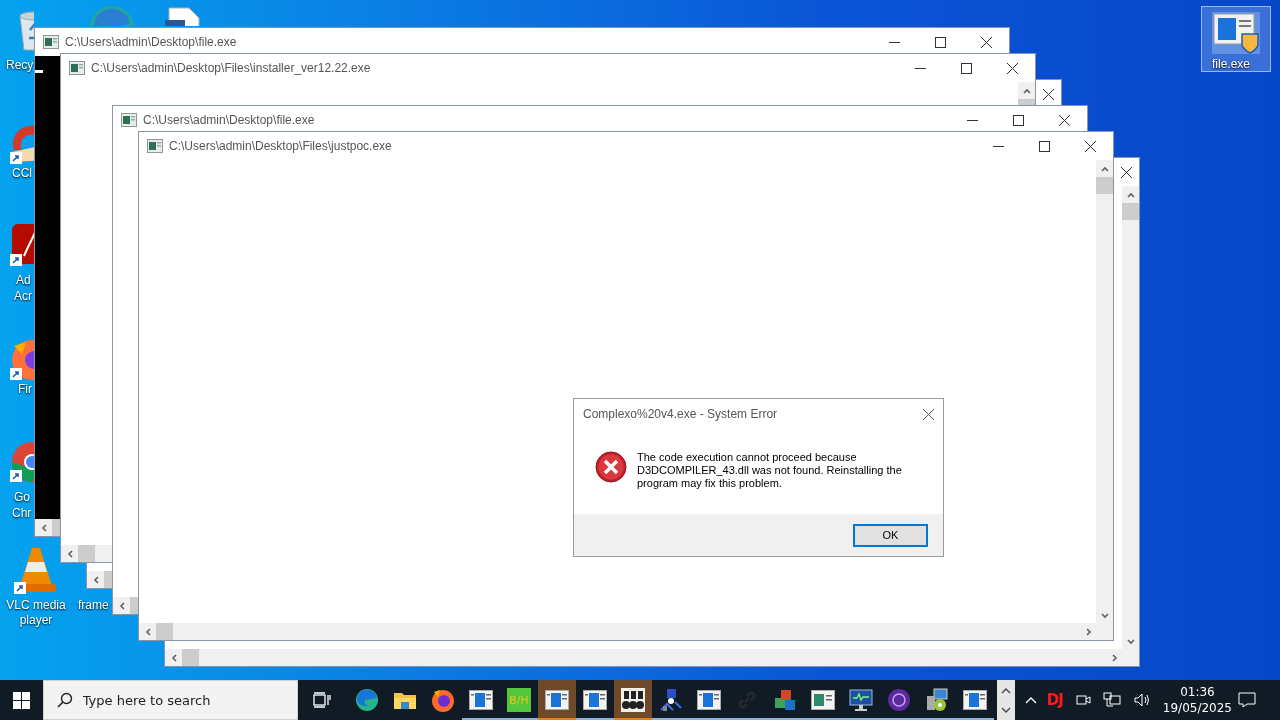 The image size is (1280, 720). Describe the element at coordinates (1104, 391) in the screenshot. I see `vertical-scrollbar` at that location.